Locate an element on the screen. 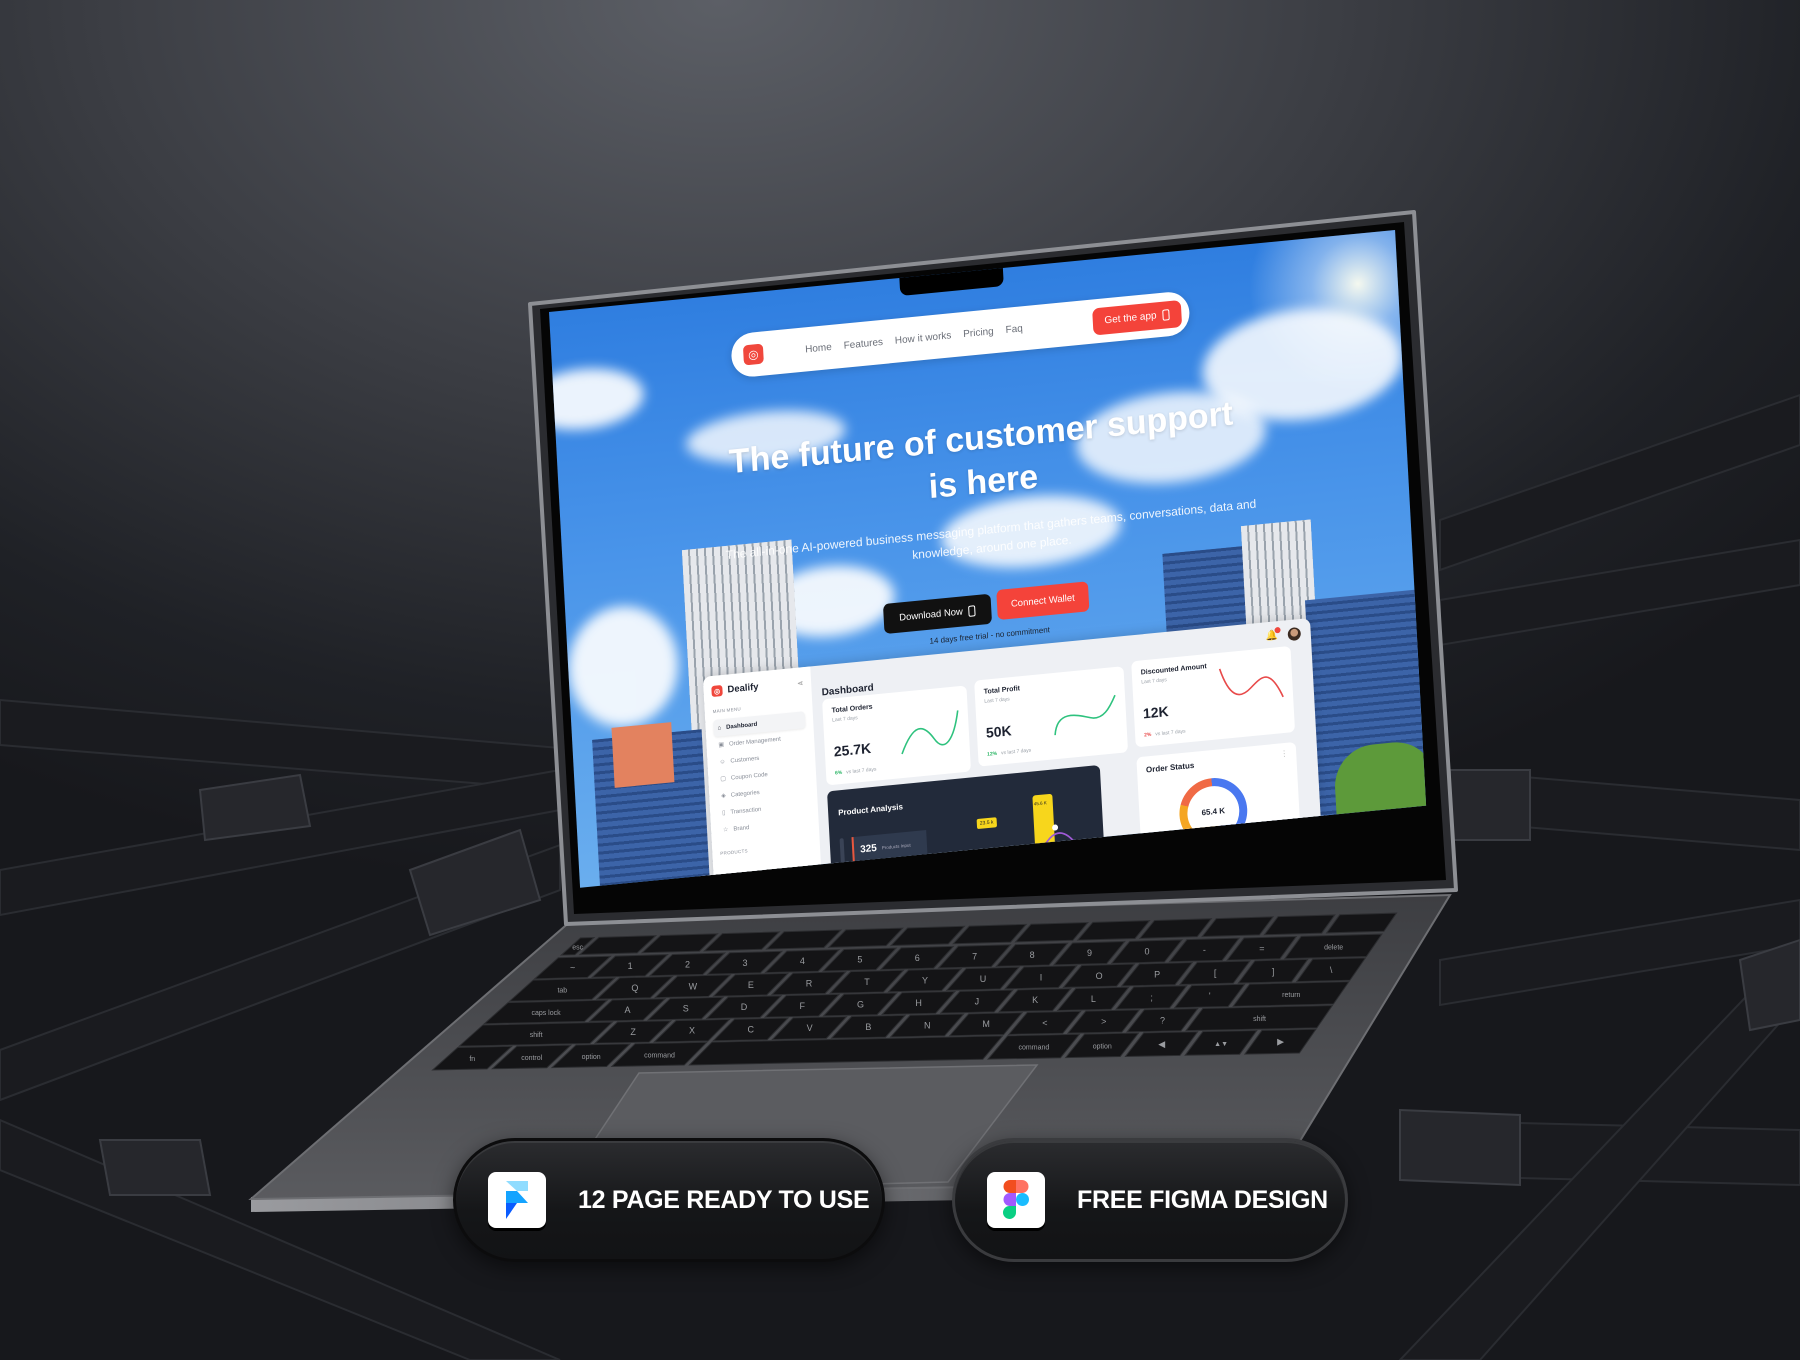 This screenshot has height=1360, width=1800. badge-free-figma: FREE FIGMA DESIGN is located at coordinates (1150, 1200).